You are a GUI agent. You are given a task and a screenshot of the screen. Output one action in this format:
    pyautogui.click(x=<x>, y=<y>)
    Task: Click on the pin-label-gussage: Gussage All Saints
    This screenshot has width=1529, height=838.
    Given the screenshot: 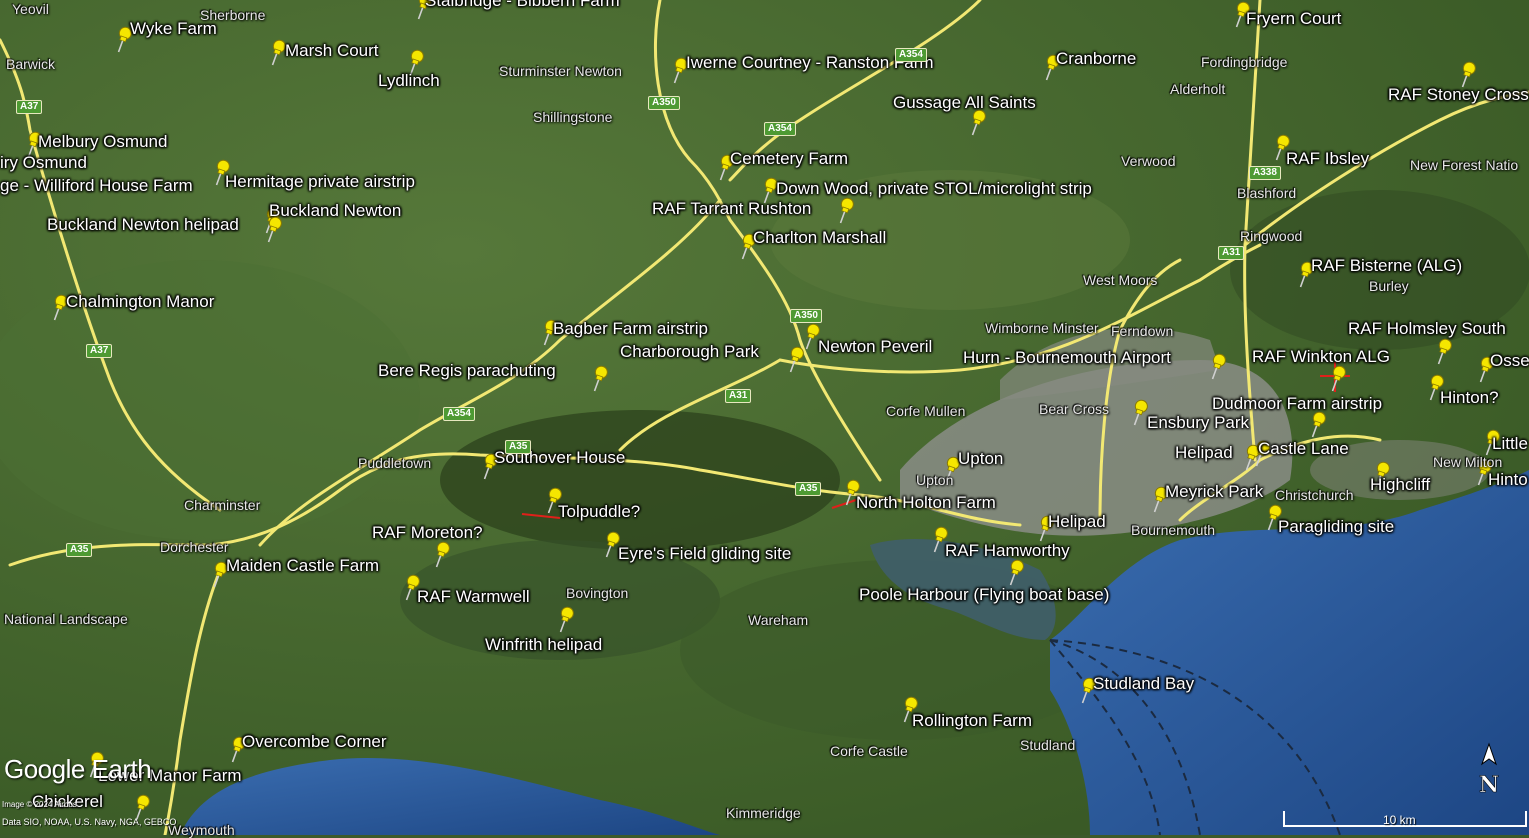 What is the action you would take?
    pyautogui.click(x=964, y=102)
    